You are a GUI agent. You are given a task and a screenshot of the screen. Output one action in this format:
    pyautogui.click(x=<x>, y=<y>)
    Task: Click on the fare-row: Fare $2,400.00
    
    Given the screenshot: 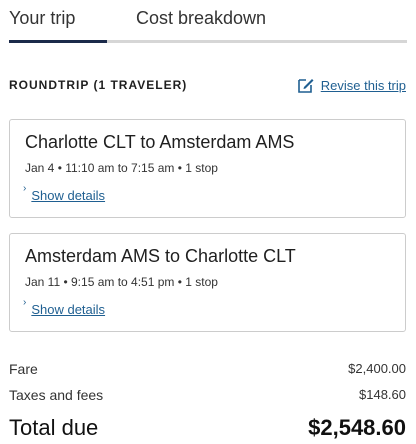 What is the action you would take?
    pyautogui.click(x=207, y=370)
    